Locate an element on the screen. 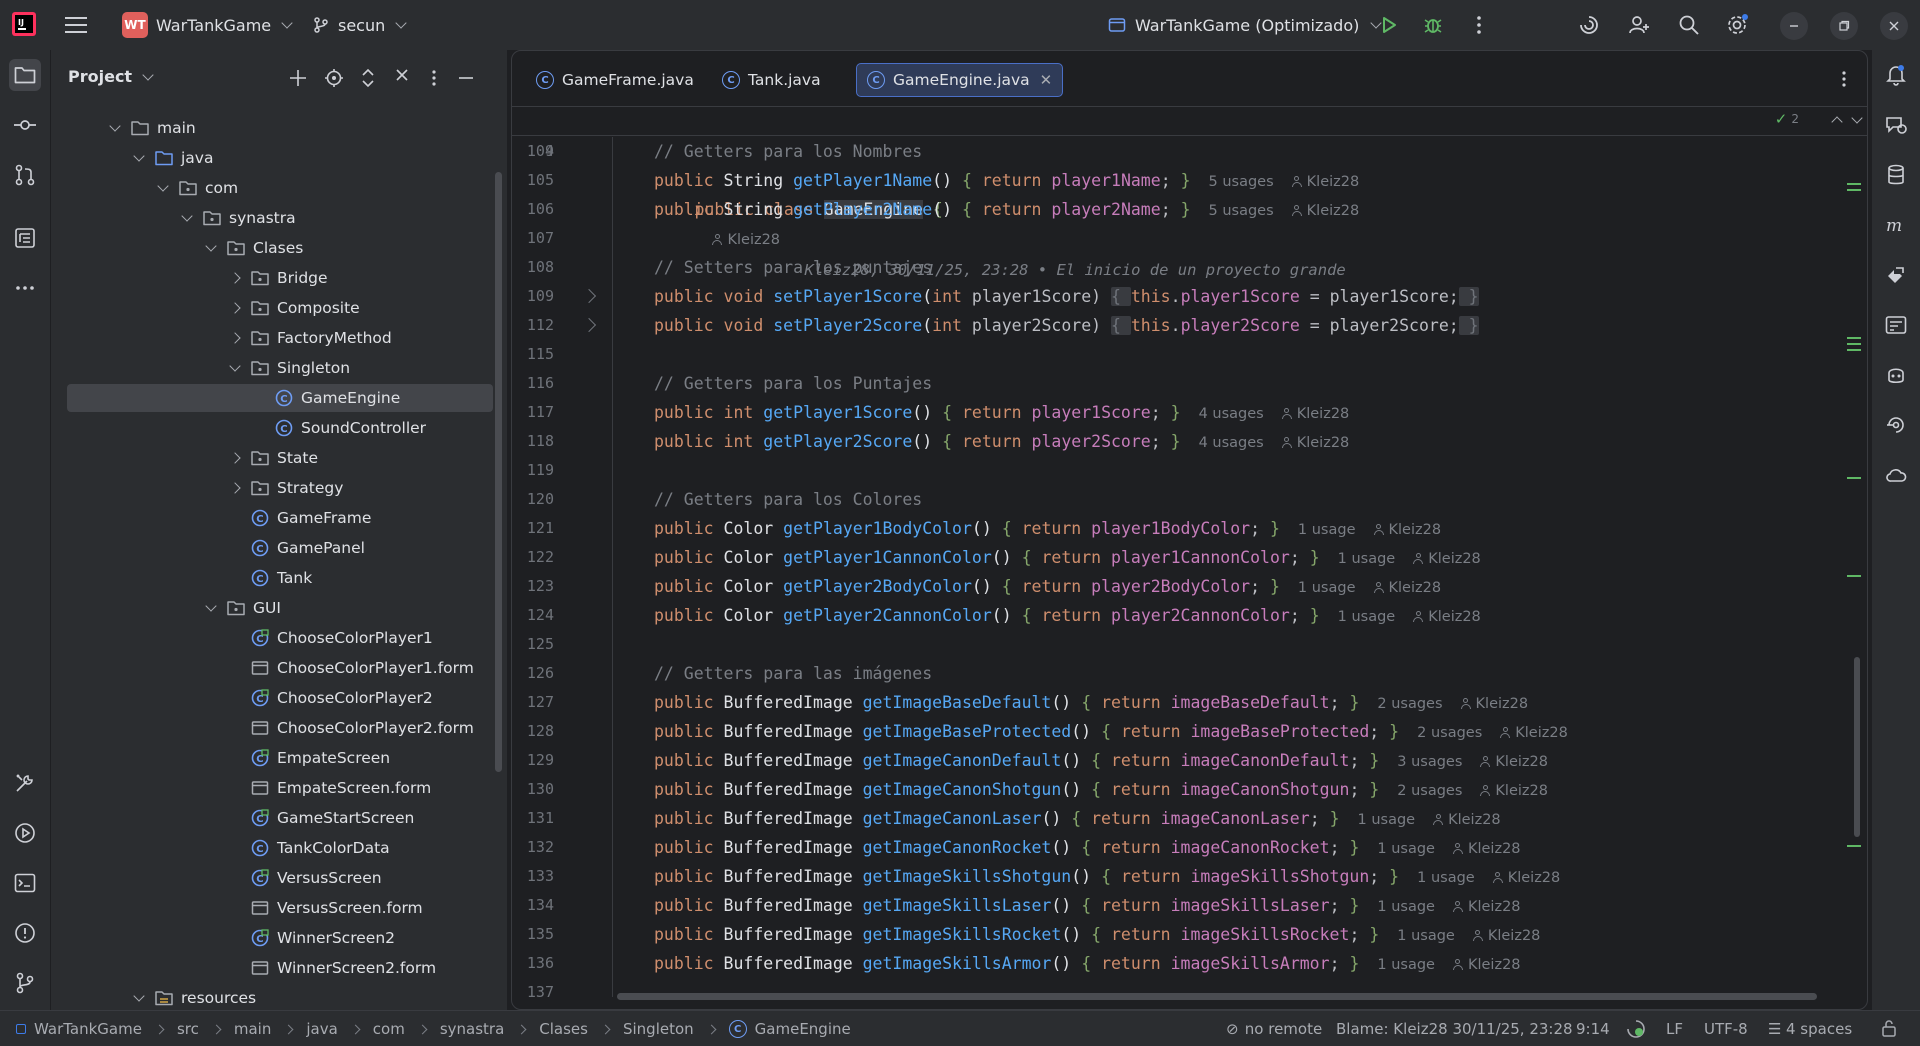 This screenshot has height=1046, width=1920. tree-item: synastra is located at coordinates (280, 218).